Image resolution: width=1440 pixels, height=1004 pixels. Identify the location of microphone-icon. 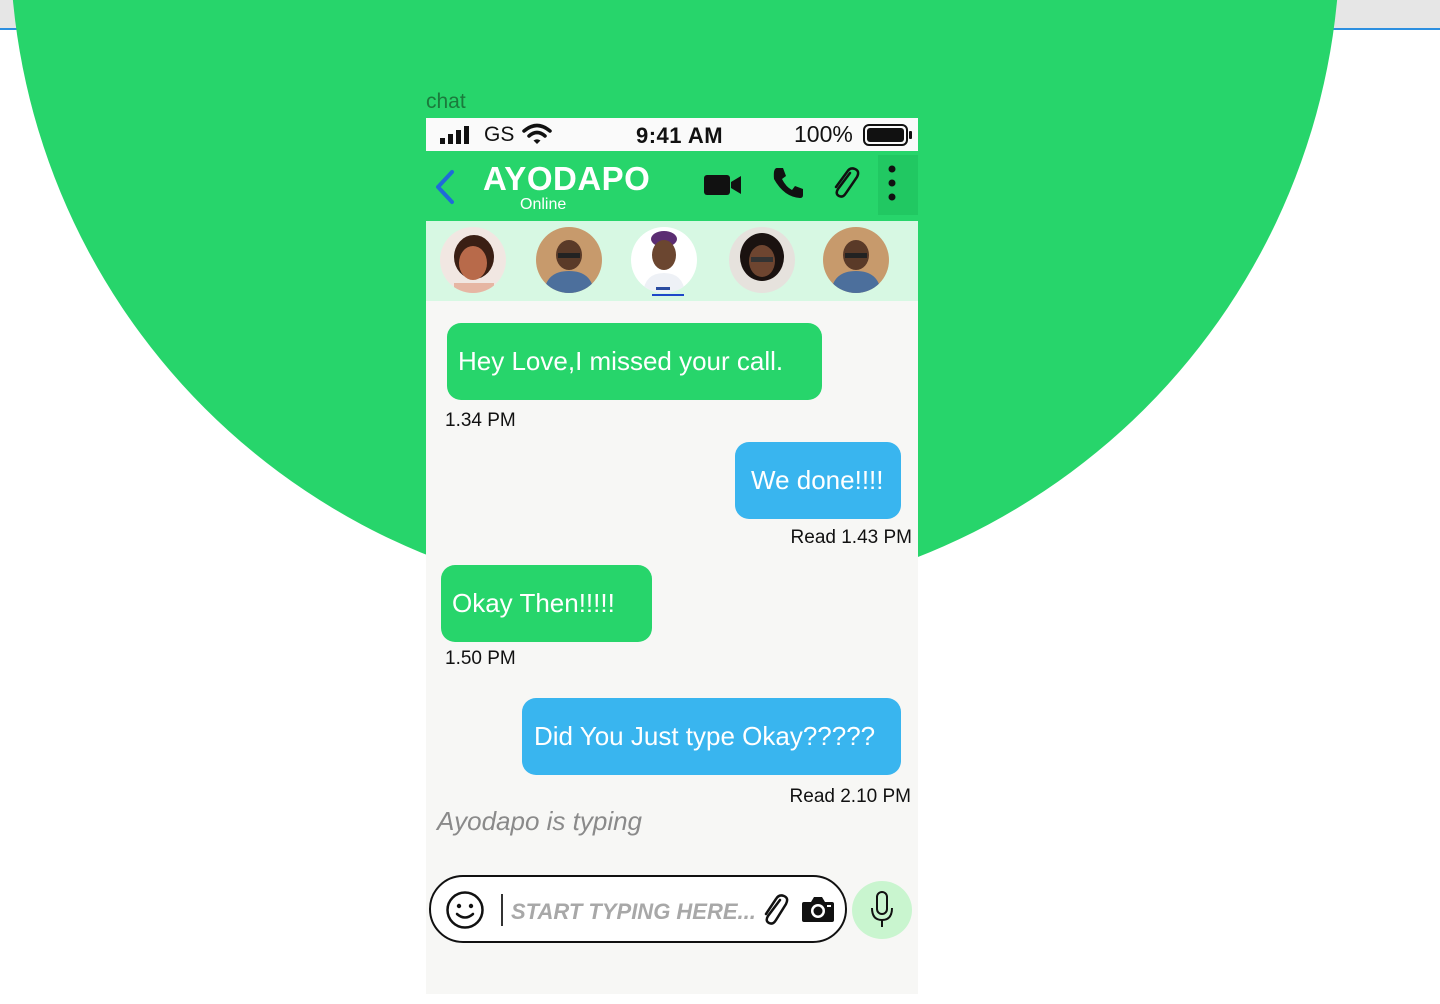
(882, 909).